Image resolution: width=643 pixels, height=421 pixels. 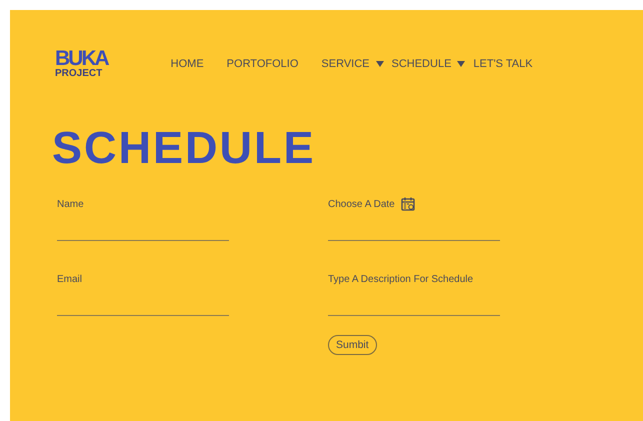 I want to click on logo-title: BUKA, so click(x=81, y=58).